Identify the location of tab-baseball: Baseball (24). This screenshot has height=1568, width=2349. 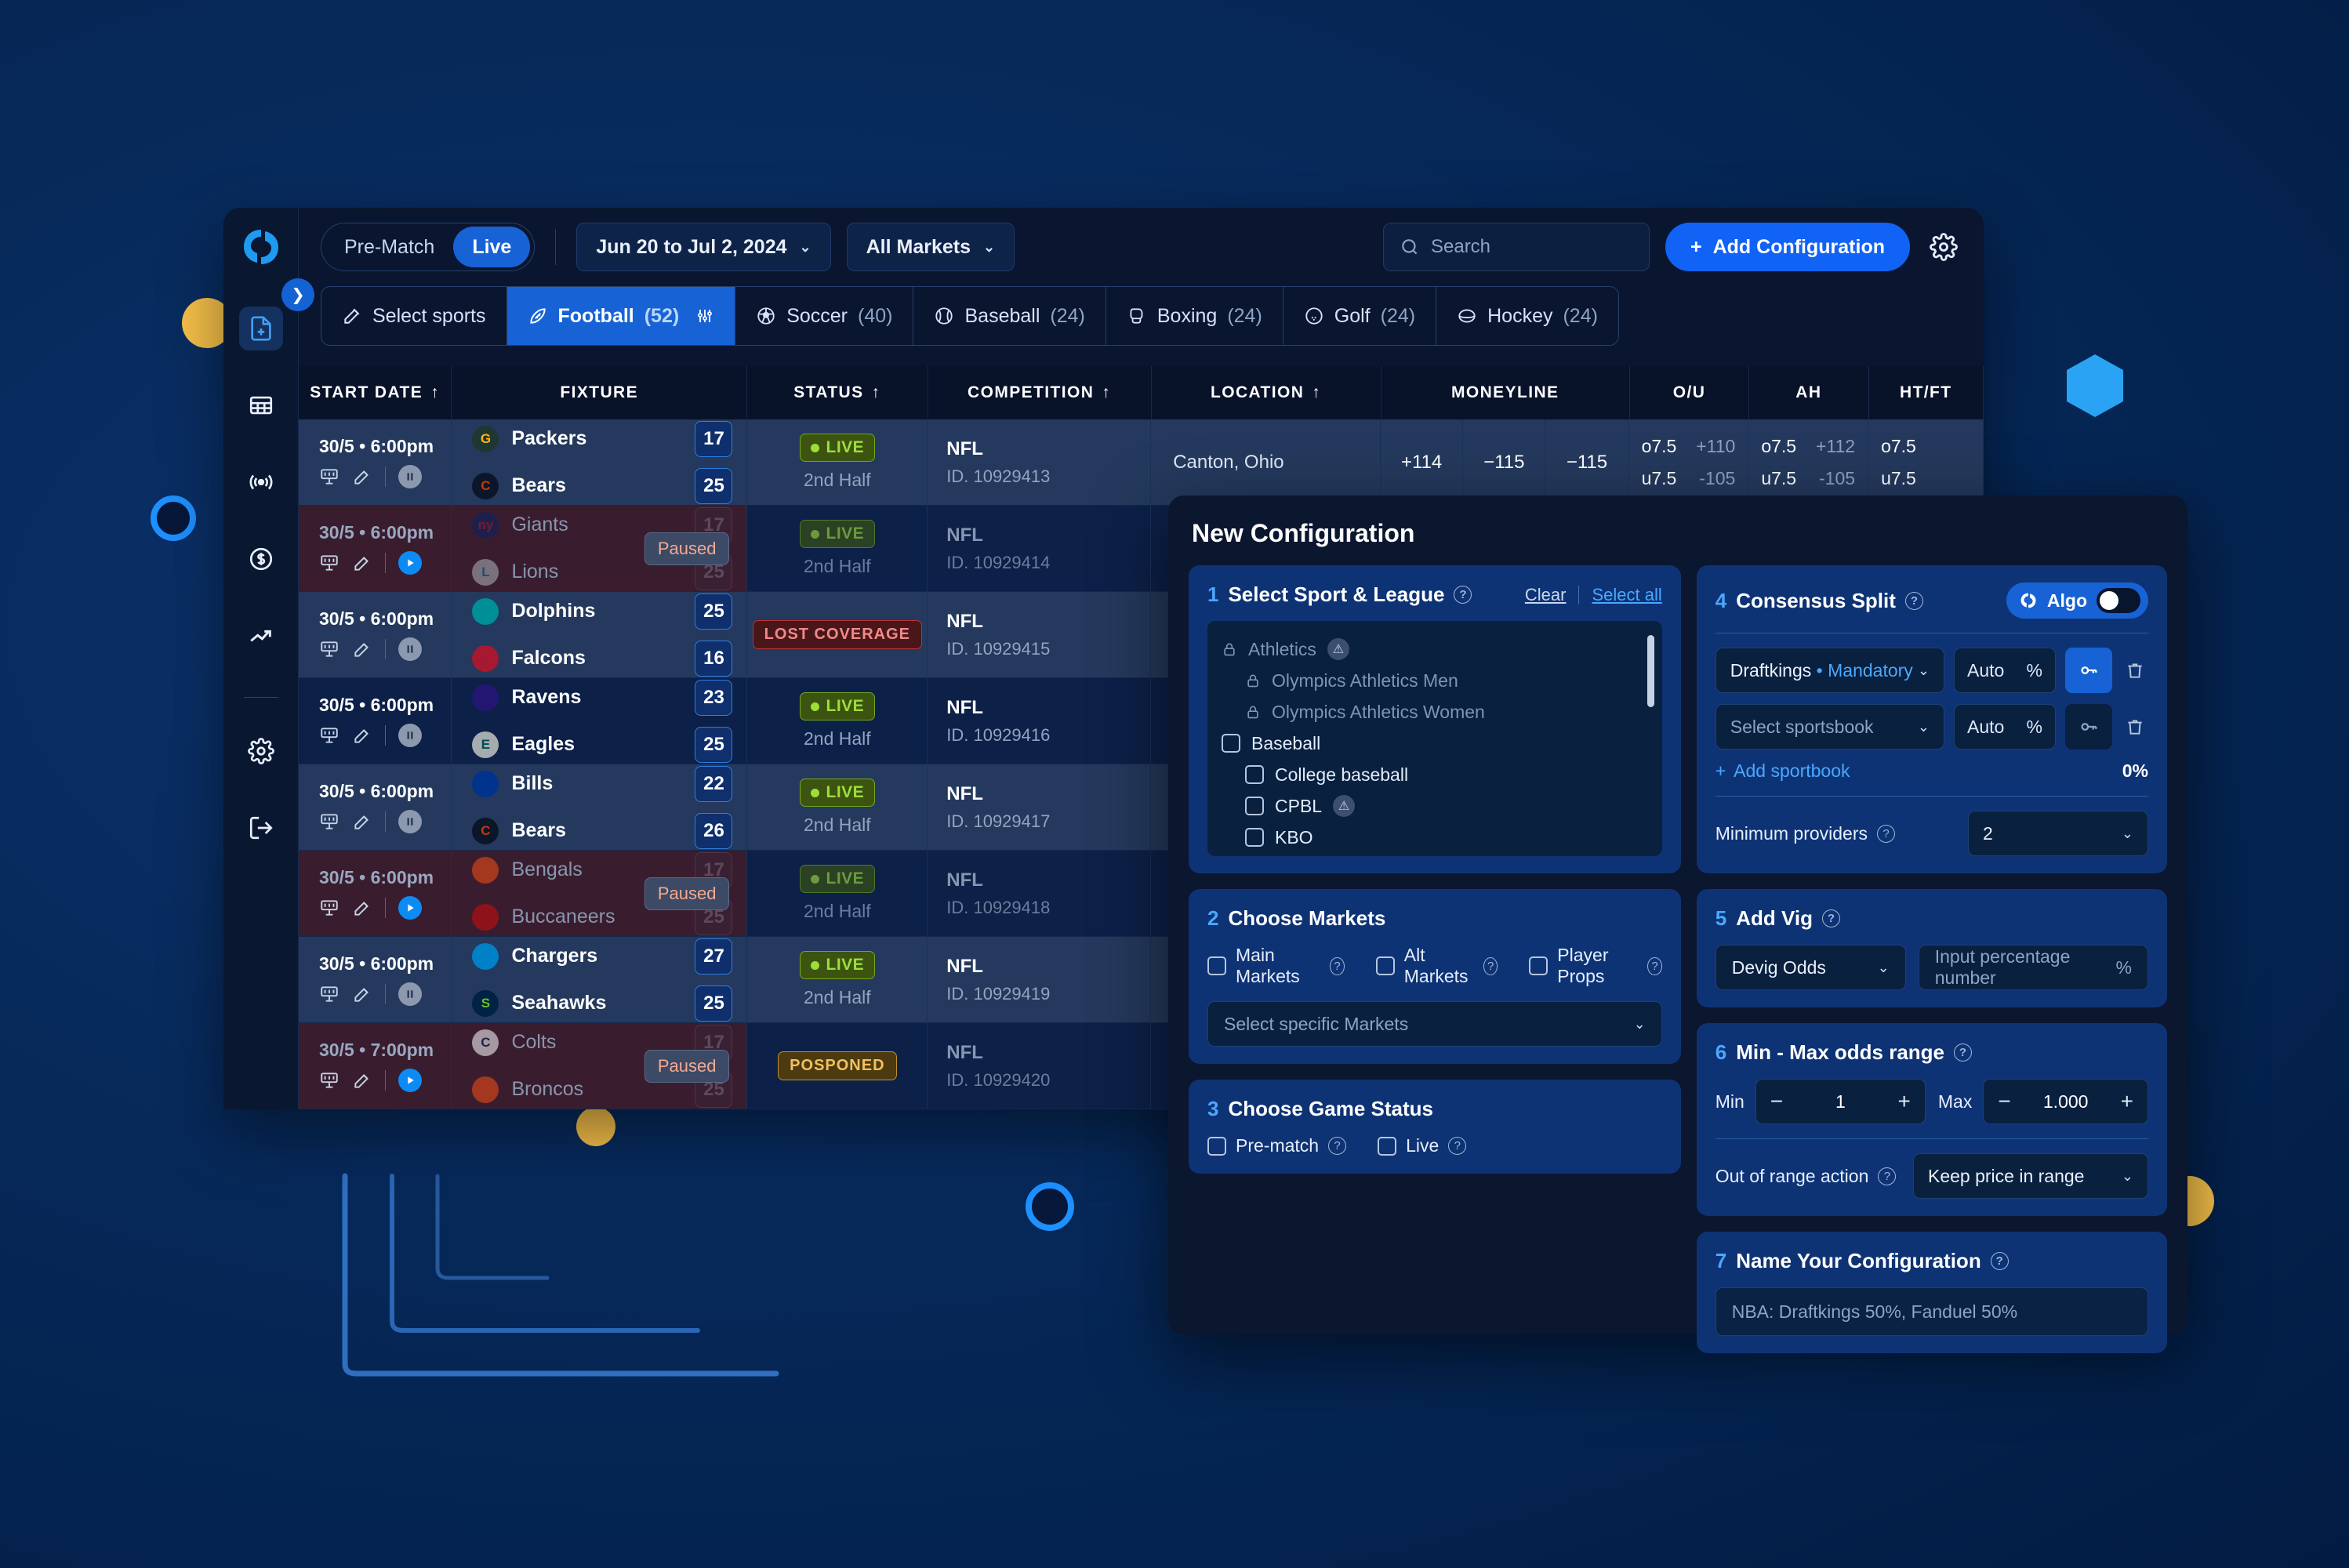
(1009, 316).